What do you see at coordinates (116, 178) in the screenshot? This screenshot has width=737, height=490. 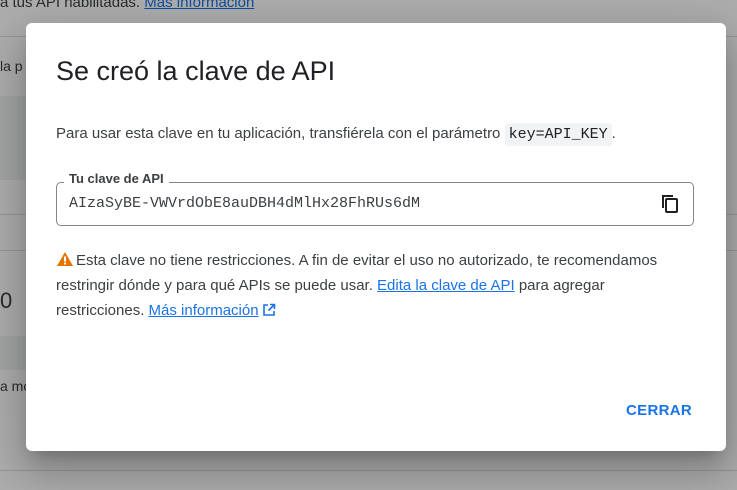 I see `api-key-field-label: Tu clave de API` at bounding box center [116, 178].